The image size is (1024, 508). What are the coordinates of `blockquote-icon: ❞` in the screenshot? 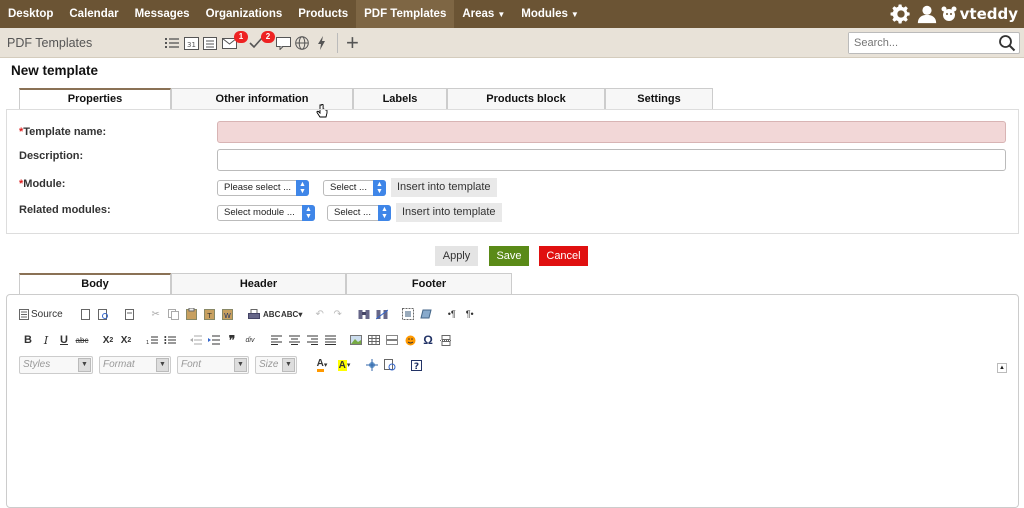 It's located at (232, 340).